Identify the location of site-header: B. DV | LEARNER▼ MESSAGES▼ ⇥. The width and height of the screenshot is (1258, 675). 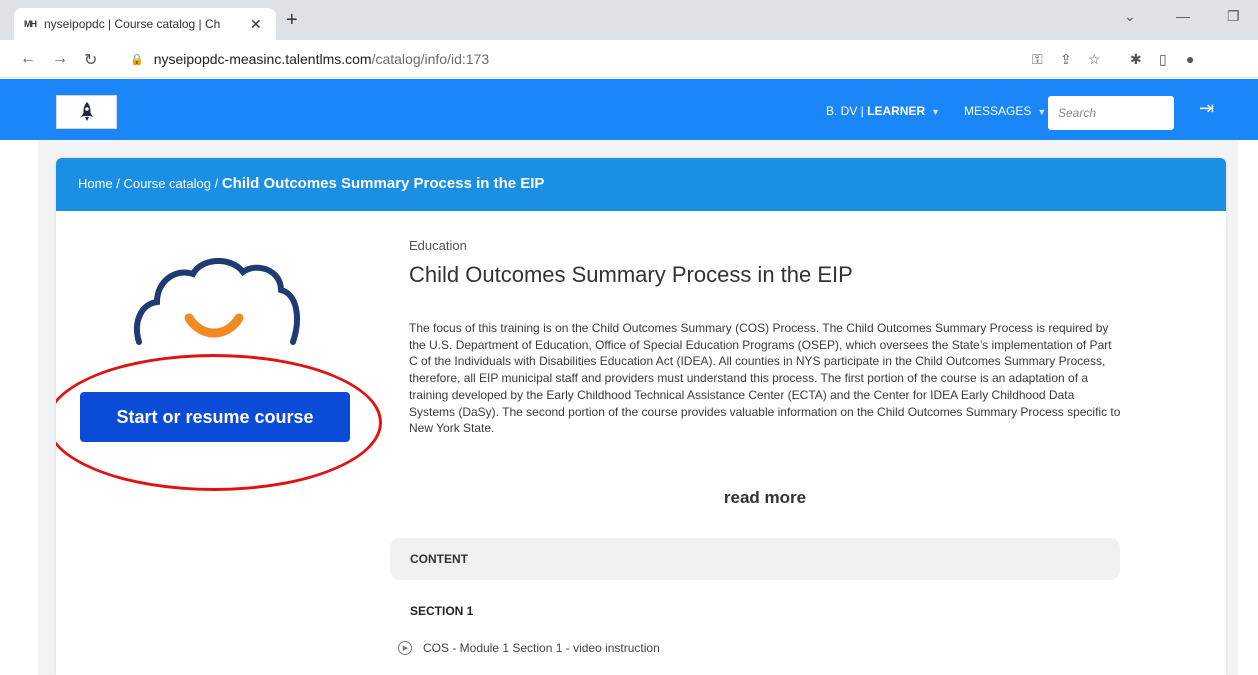
(629, 109).